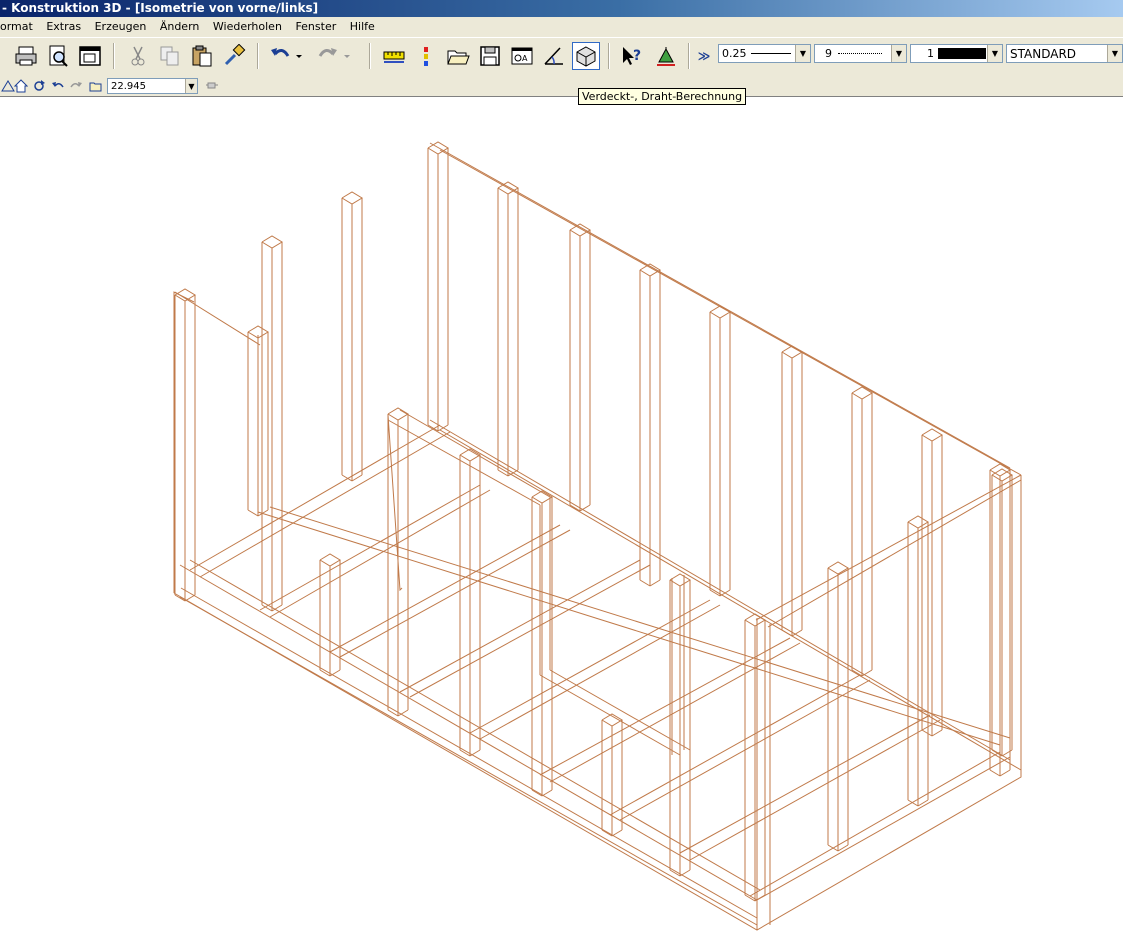 Image resolution: width=1123 pixels, height=948 pixels. Describe the element at coordinates (426, 56) in the screenshot. I see `layer-icon` at that location.